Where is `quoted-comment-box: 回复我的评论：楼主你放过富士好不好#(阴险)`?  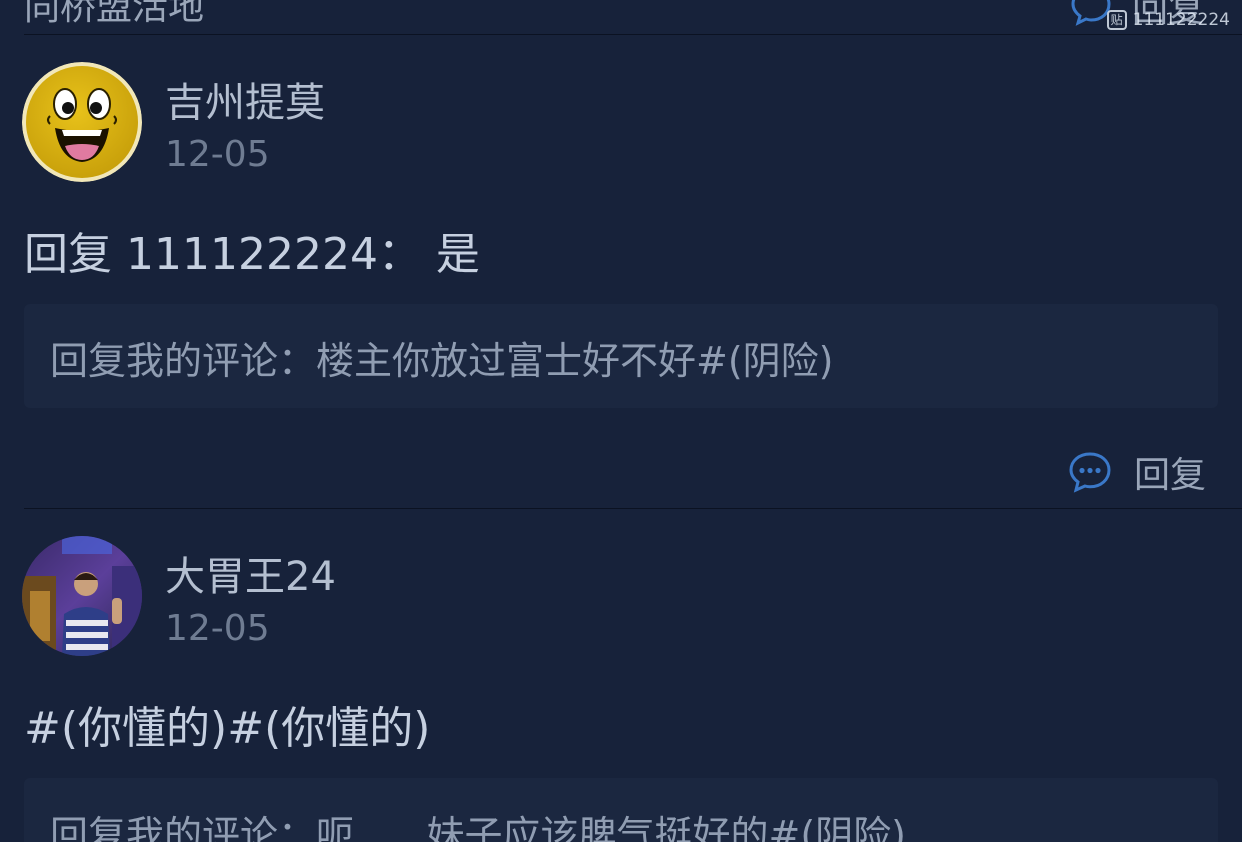 quoted-comment-box: 回复我的评论：楼主你放过富士好不好#(阴险) is located at coordinates (621, 356).